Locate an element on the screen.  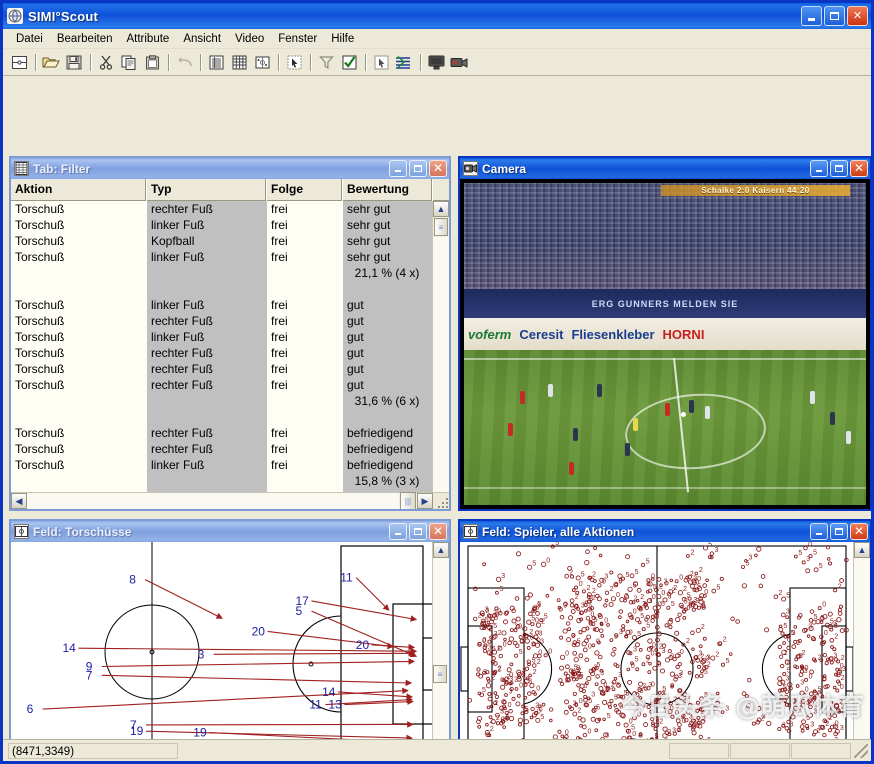
menu-item-datei: Datei is located at coordinates (29, 39).